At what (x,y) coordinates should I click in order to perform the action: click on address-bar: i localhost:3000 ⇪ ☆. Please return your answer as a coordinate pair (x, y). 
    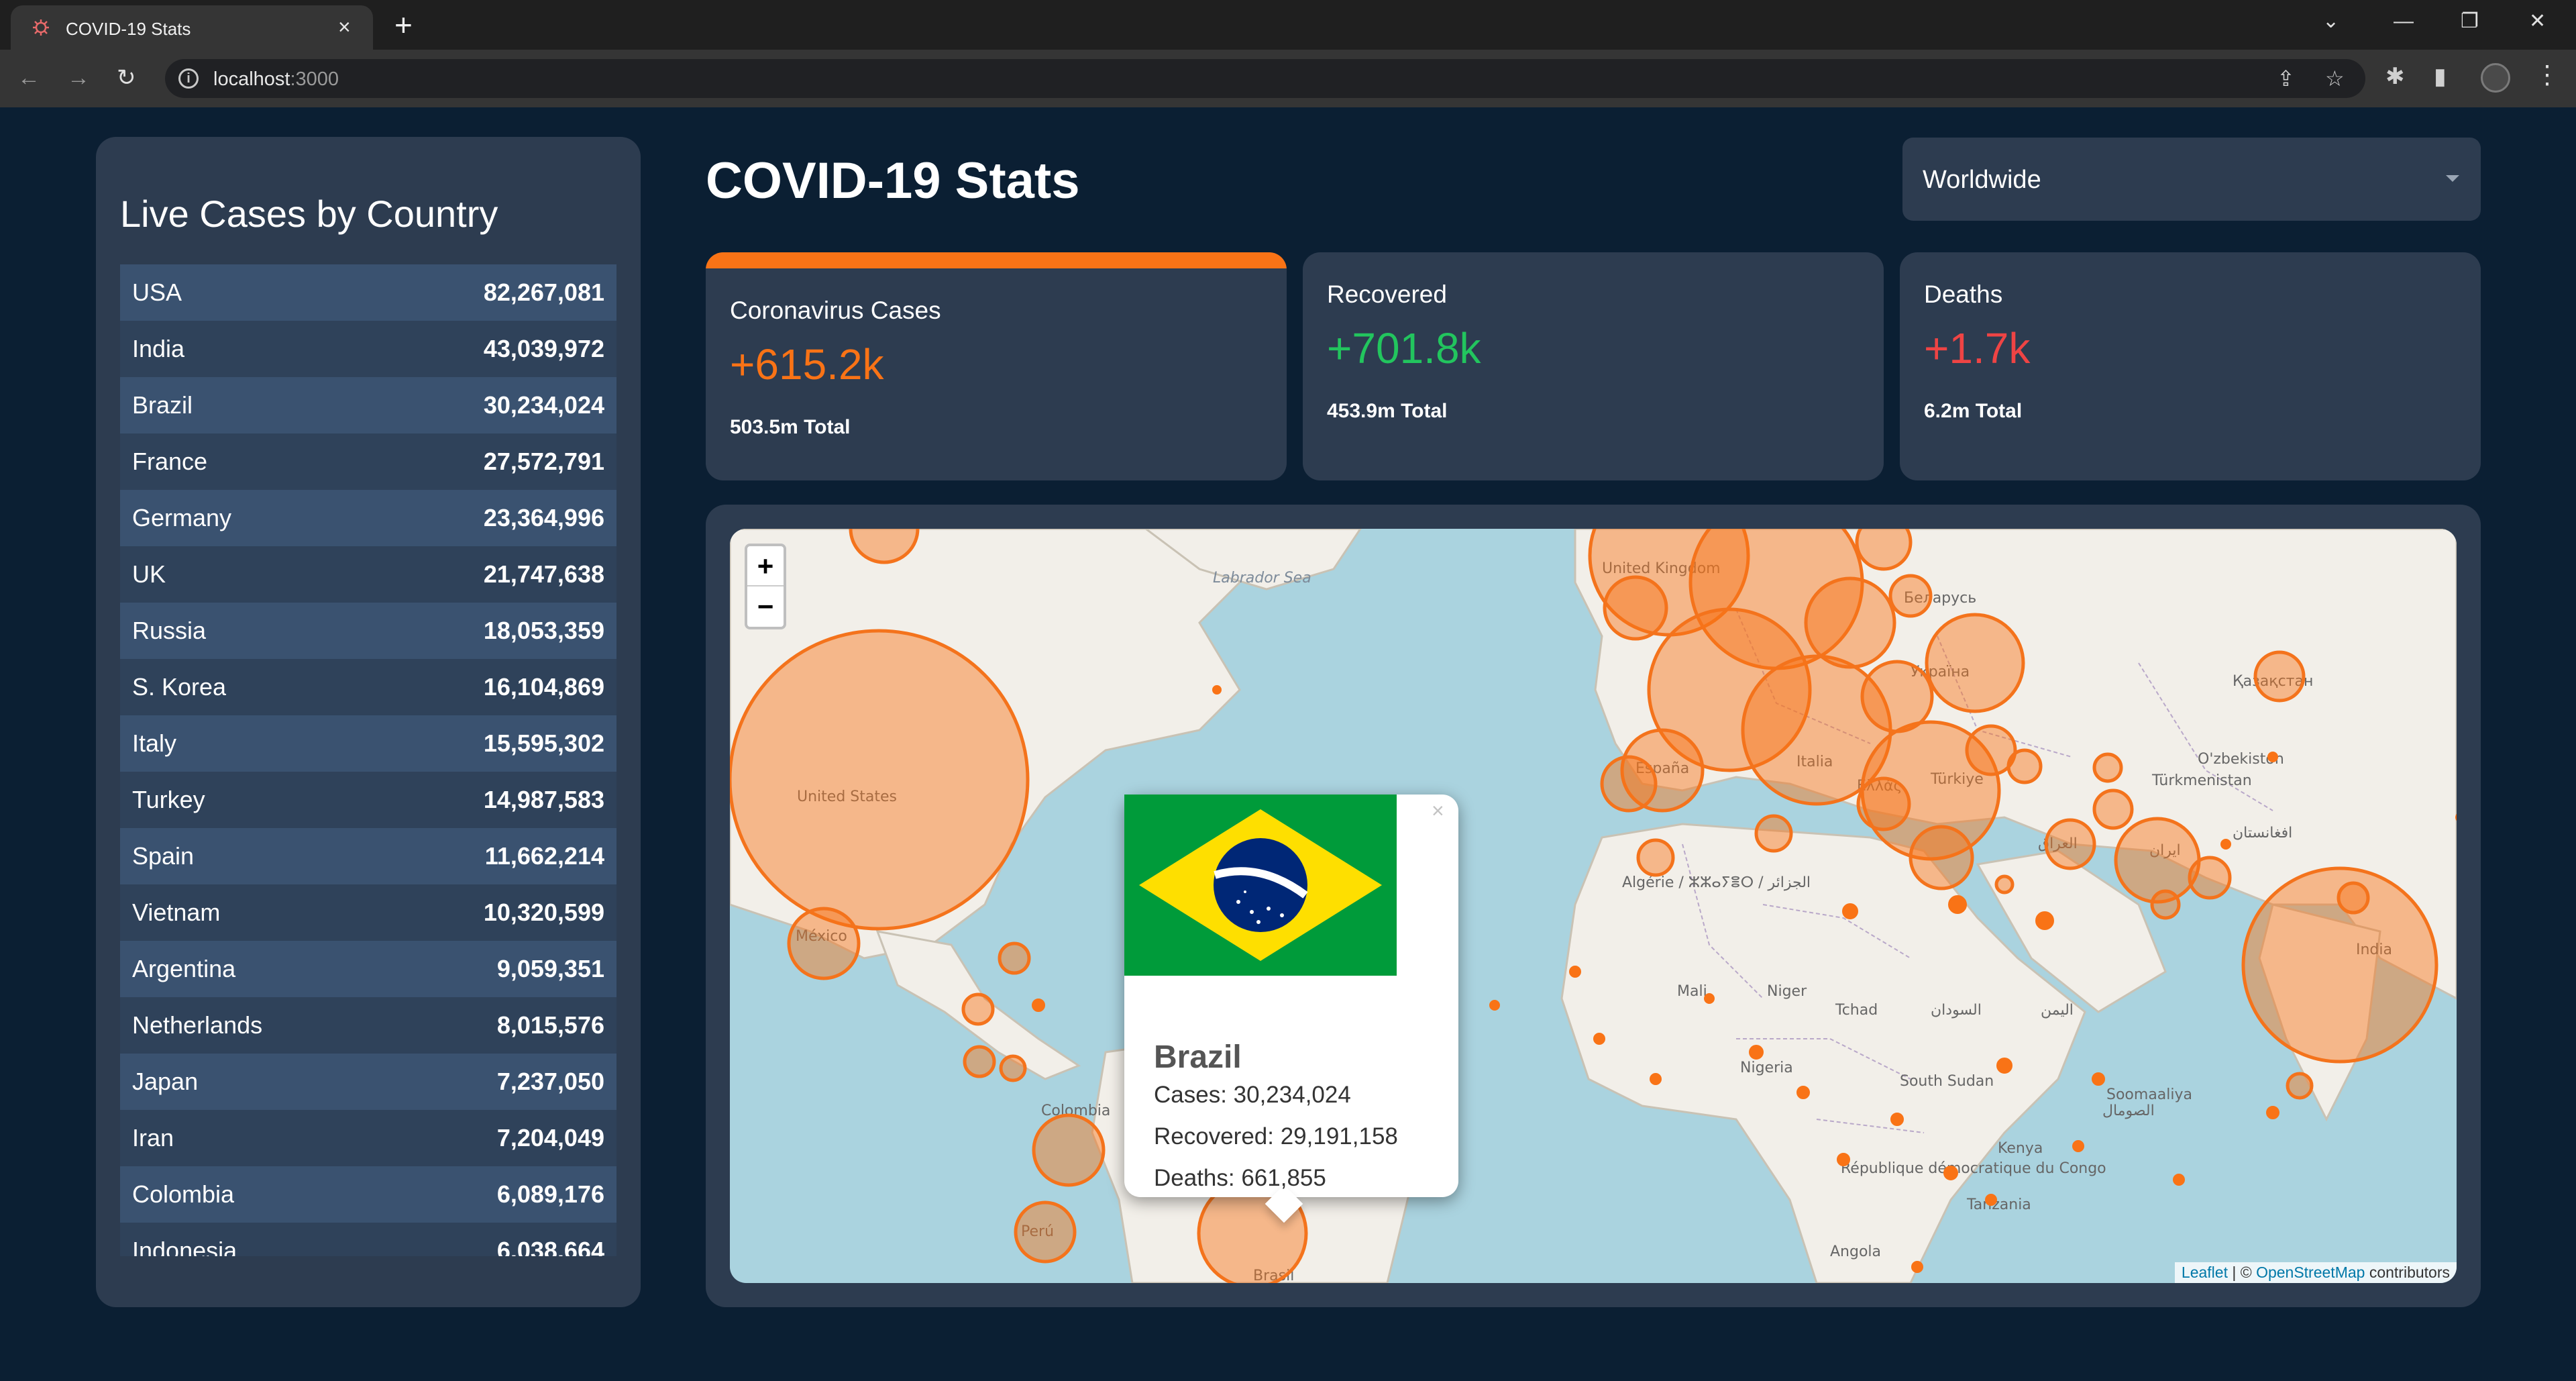
    Looking at the image, I should click on (1265, 78).